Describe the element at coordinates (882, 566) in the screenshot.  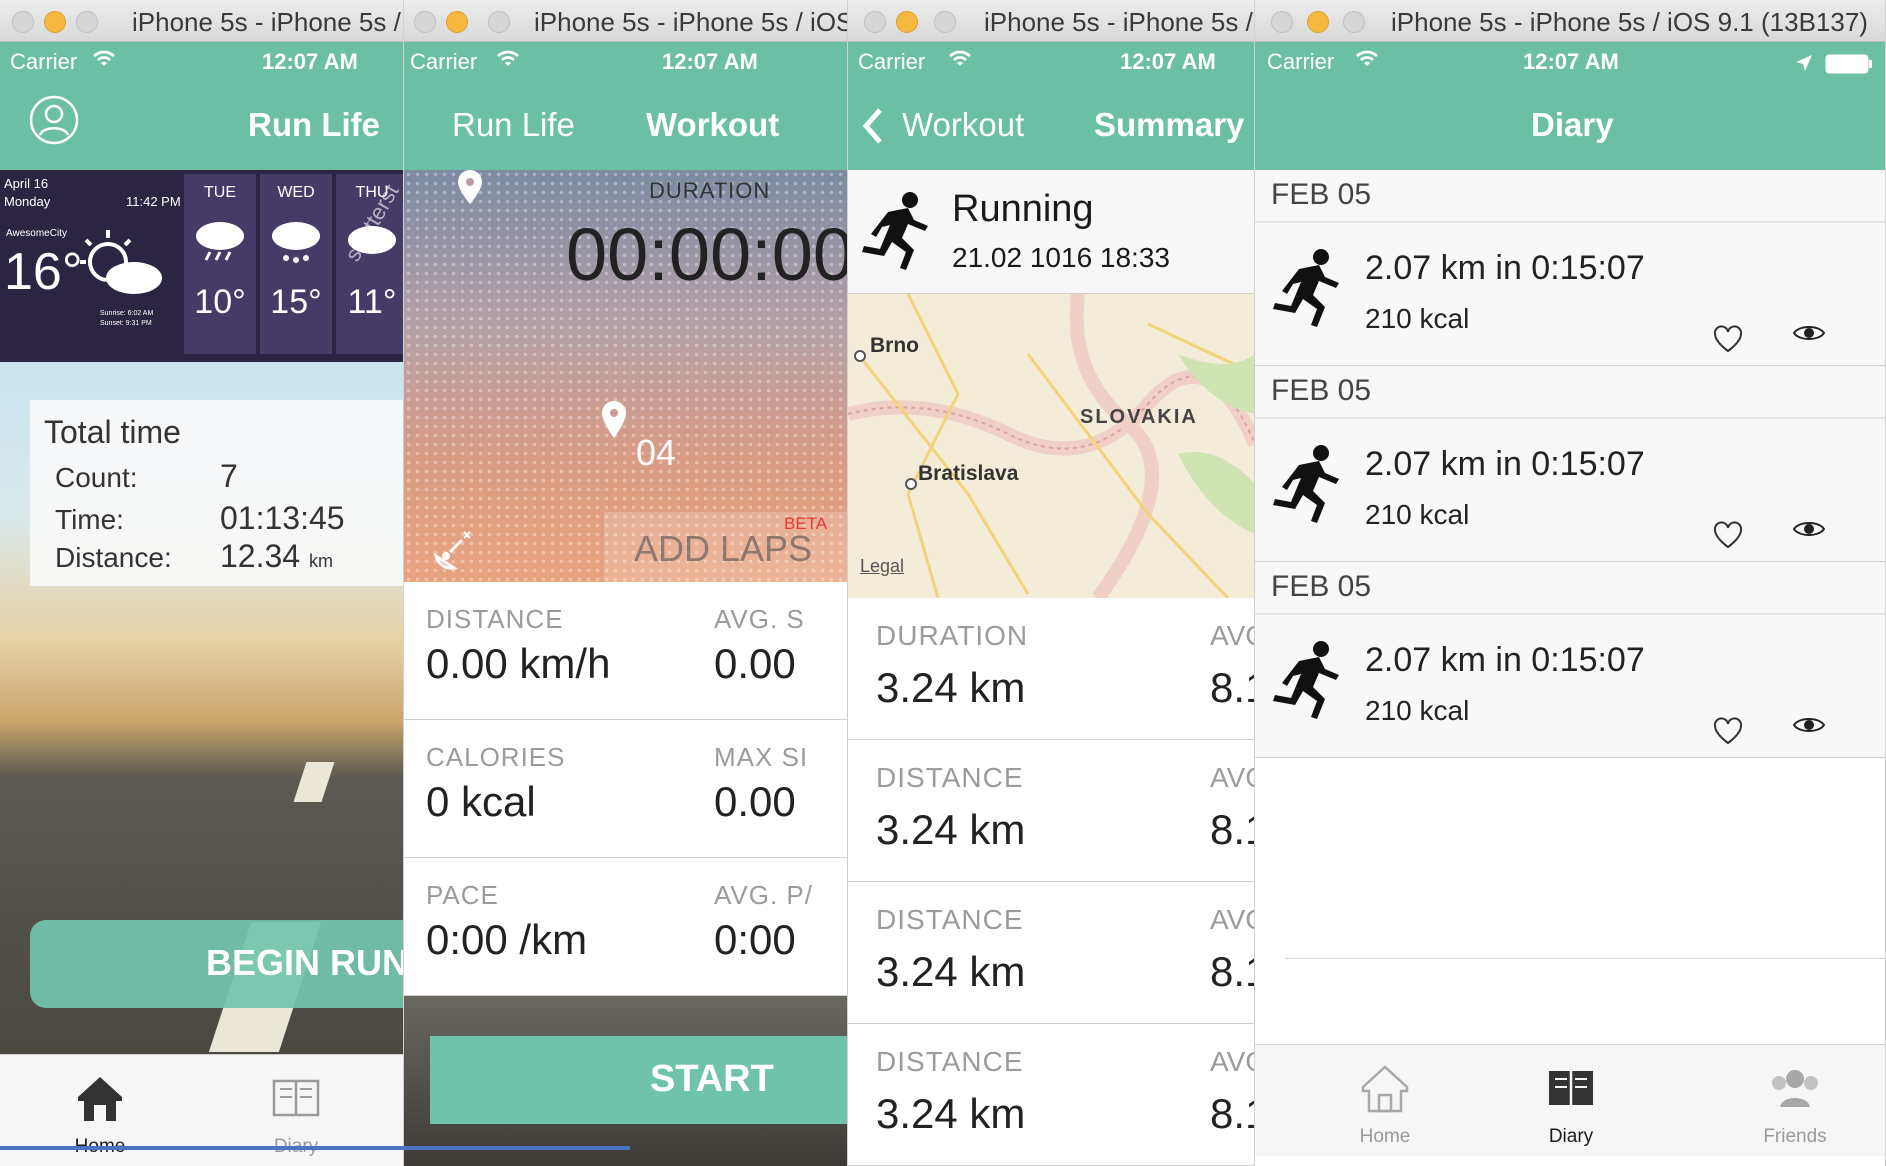
I see `map-legal-link: Legal` at that location.